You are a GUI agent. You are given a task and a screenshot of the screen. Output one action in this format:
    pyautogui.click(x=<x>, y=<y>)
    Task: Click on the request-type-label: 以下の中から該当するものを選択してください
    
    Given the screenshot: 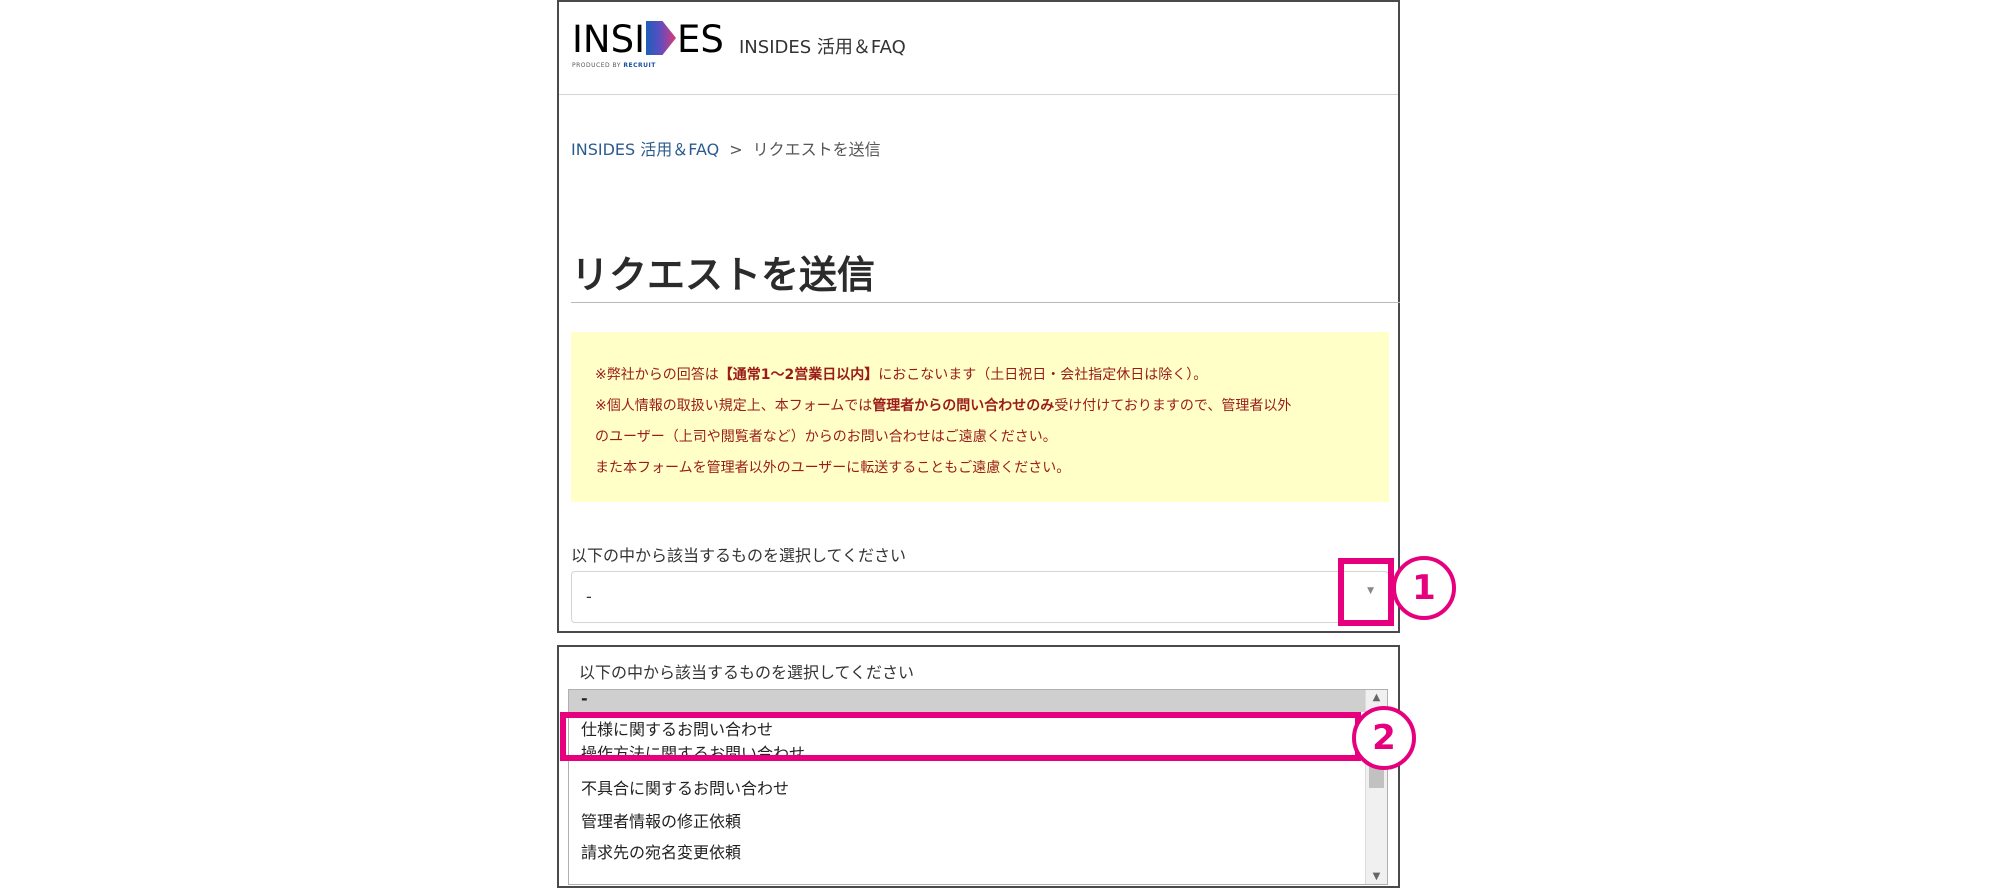 What is the action you would take?
    pyautogui.click(x=739, y=555)
    